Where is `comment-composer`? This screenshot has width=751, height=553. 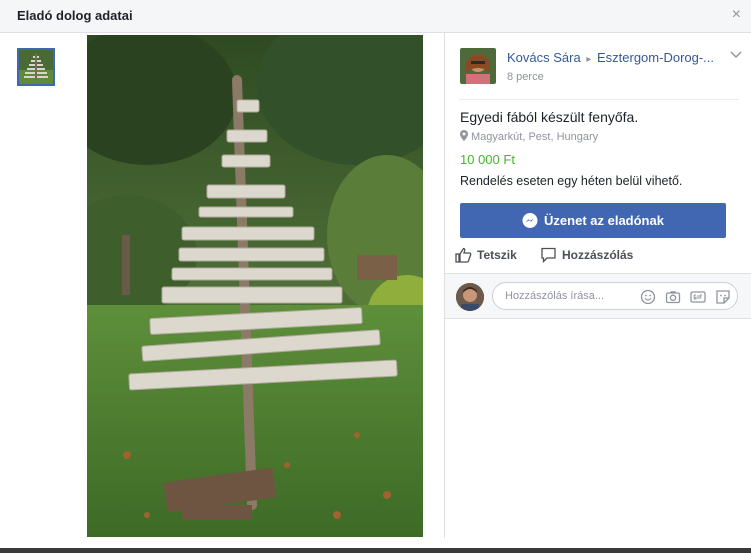 comment-composer is located at coordinates (598, 296).